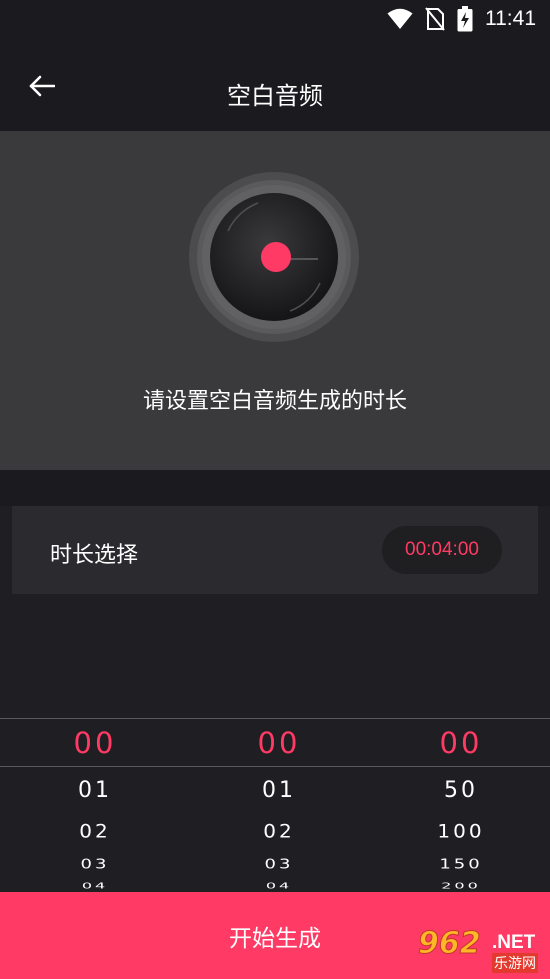  I want to click on watermark-brand: 962, so click(450, 944).